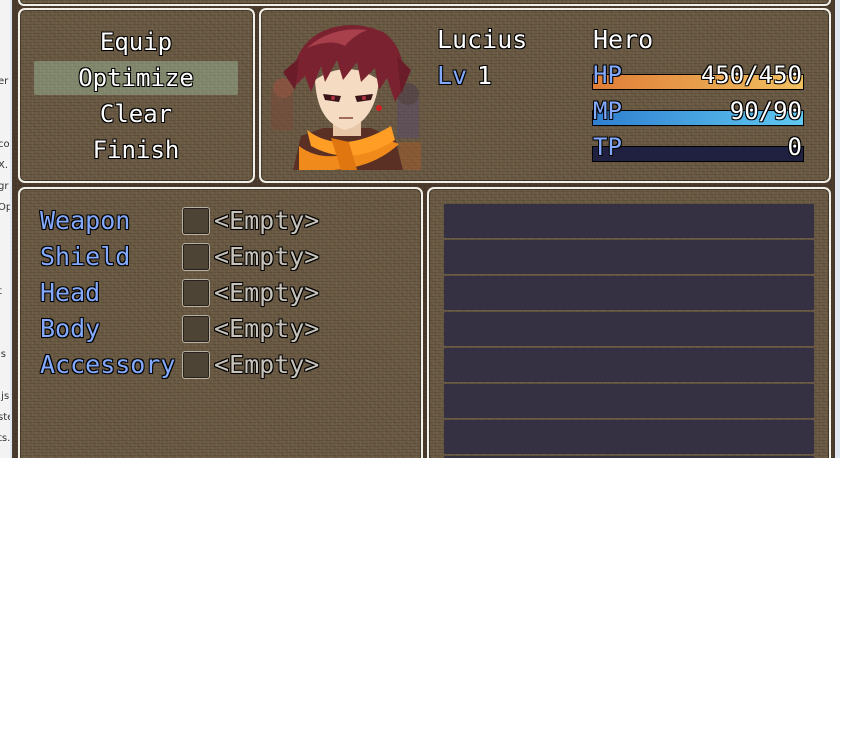 The height and width of the screenshot is (743, 848). Describe the element at coordinates (267, 364) in the screenshot. I see `slot-value-accessory: <Empty>` at that location.